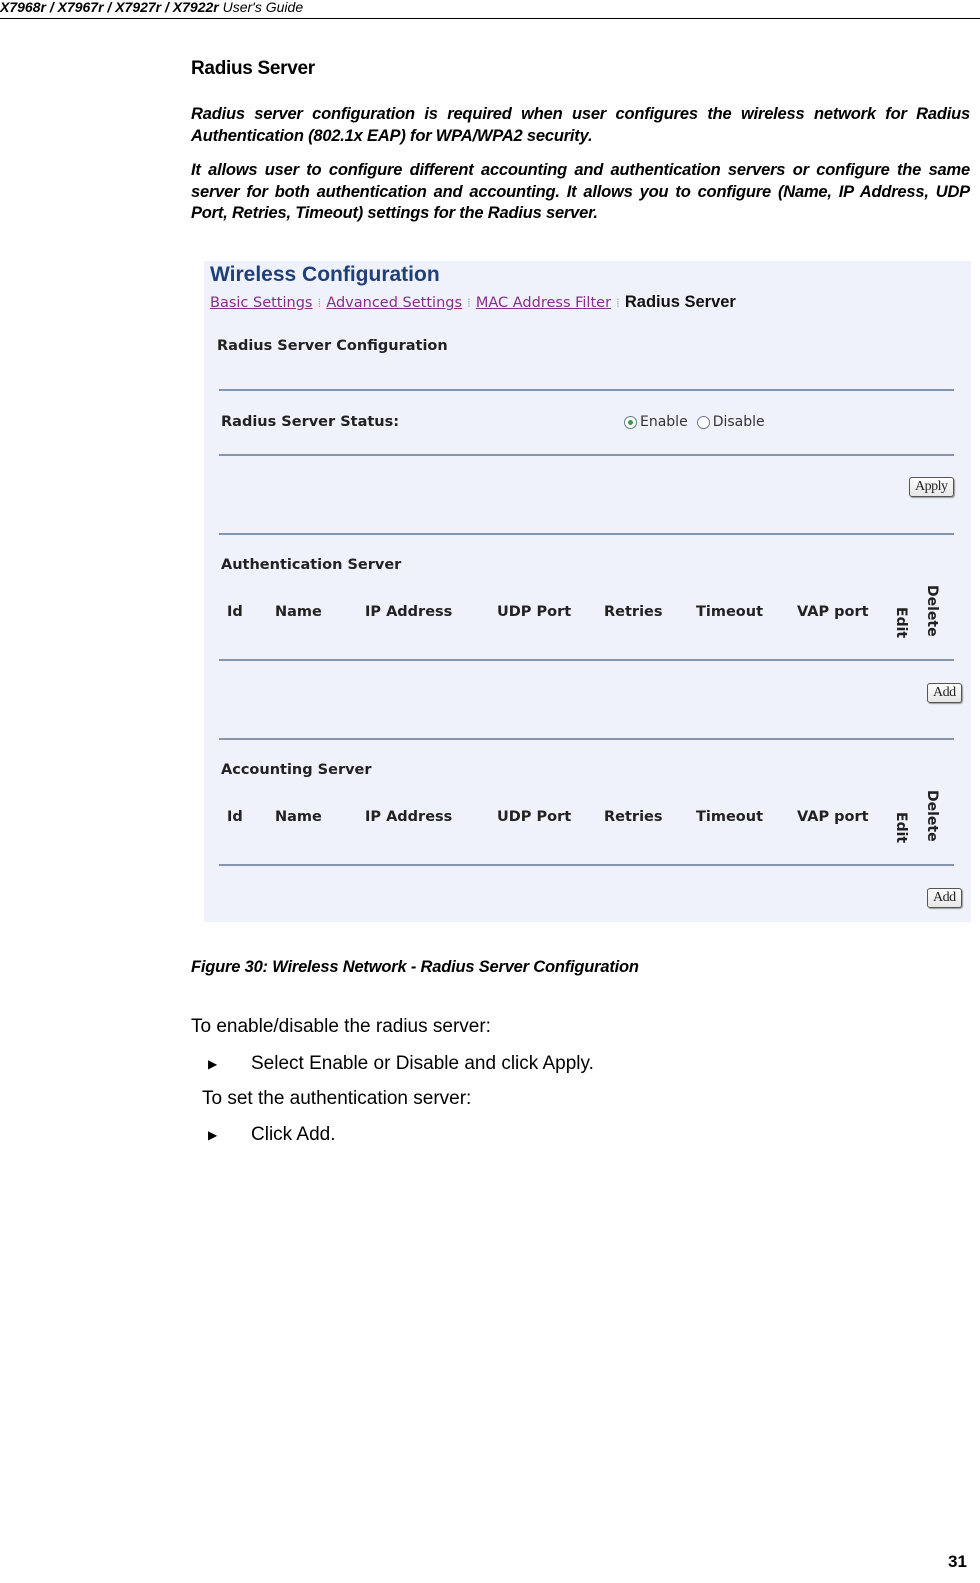  I want to click on instruction-enable-intro: To enable/disable the radius server:, so click(341, 1026).